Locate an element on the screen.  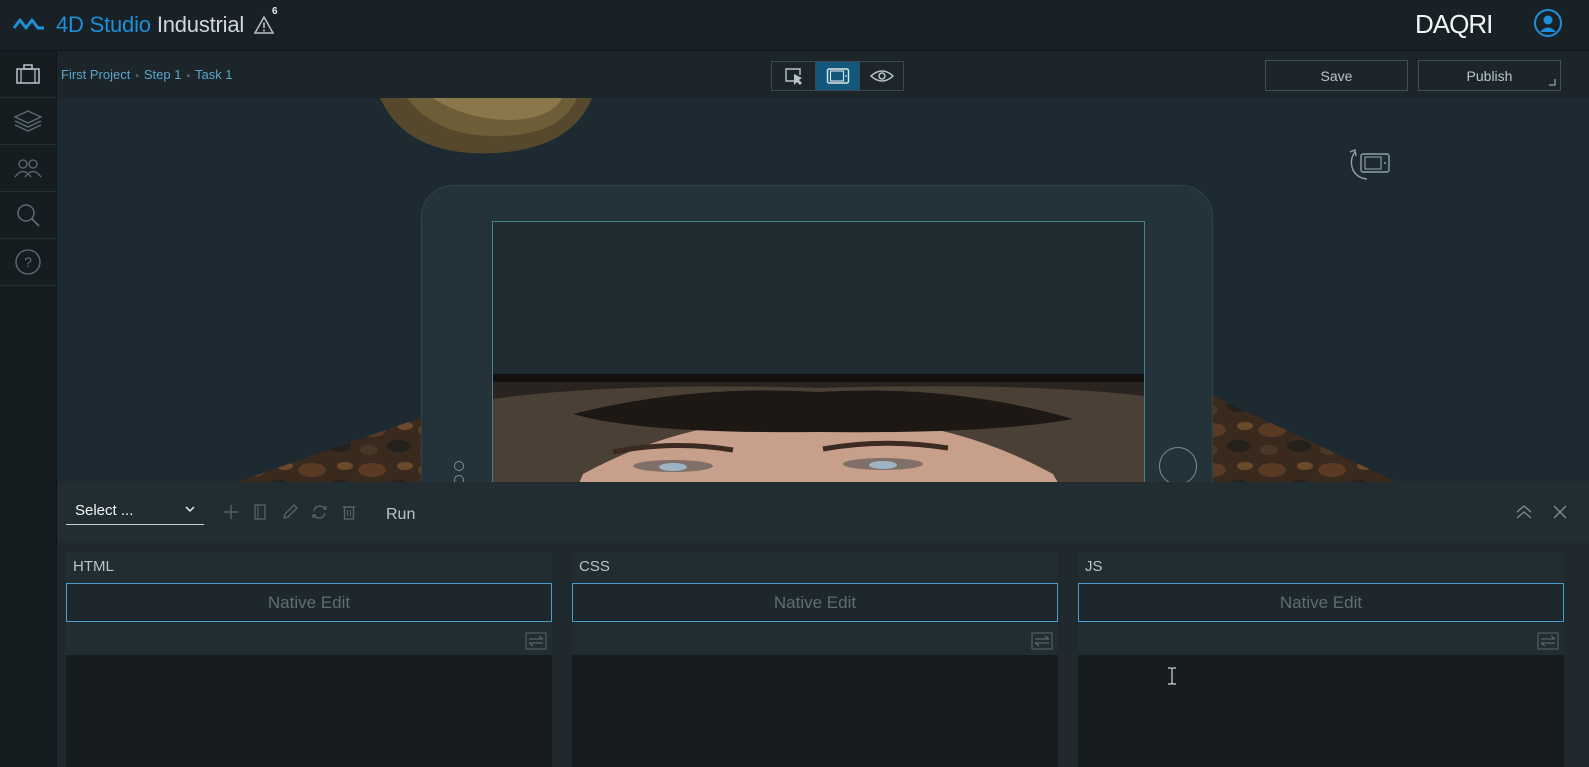
project-bar: First Project • Step 1 • Task 1 Save Publish is located at coordinates (823, 74).